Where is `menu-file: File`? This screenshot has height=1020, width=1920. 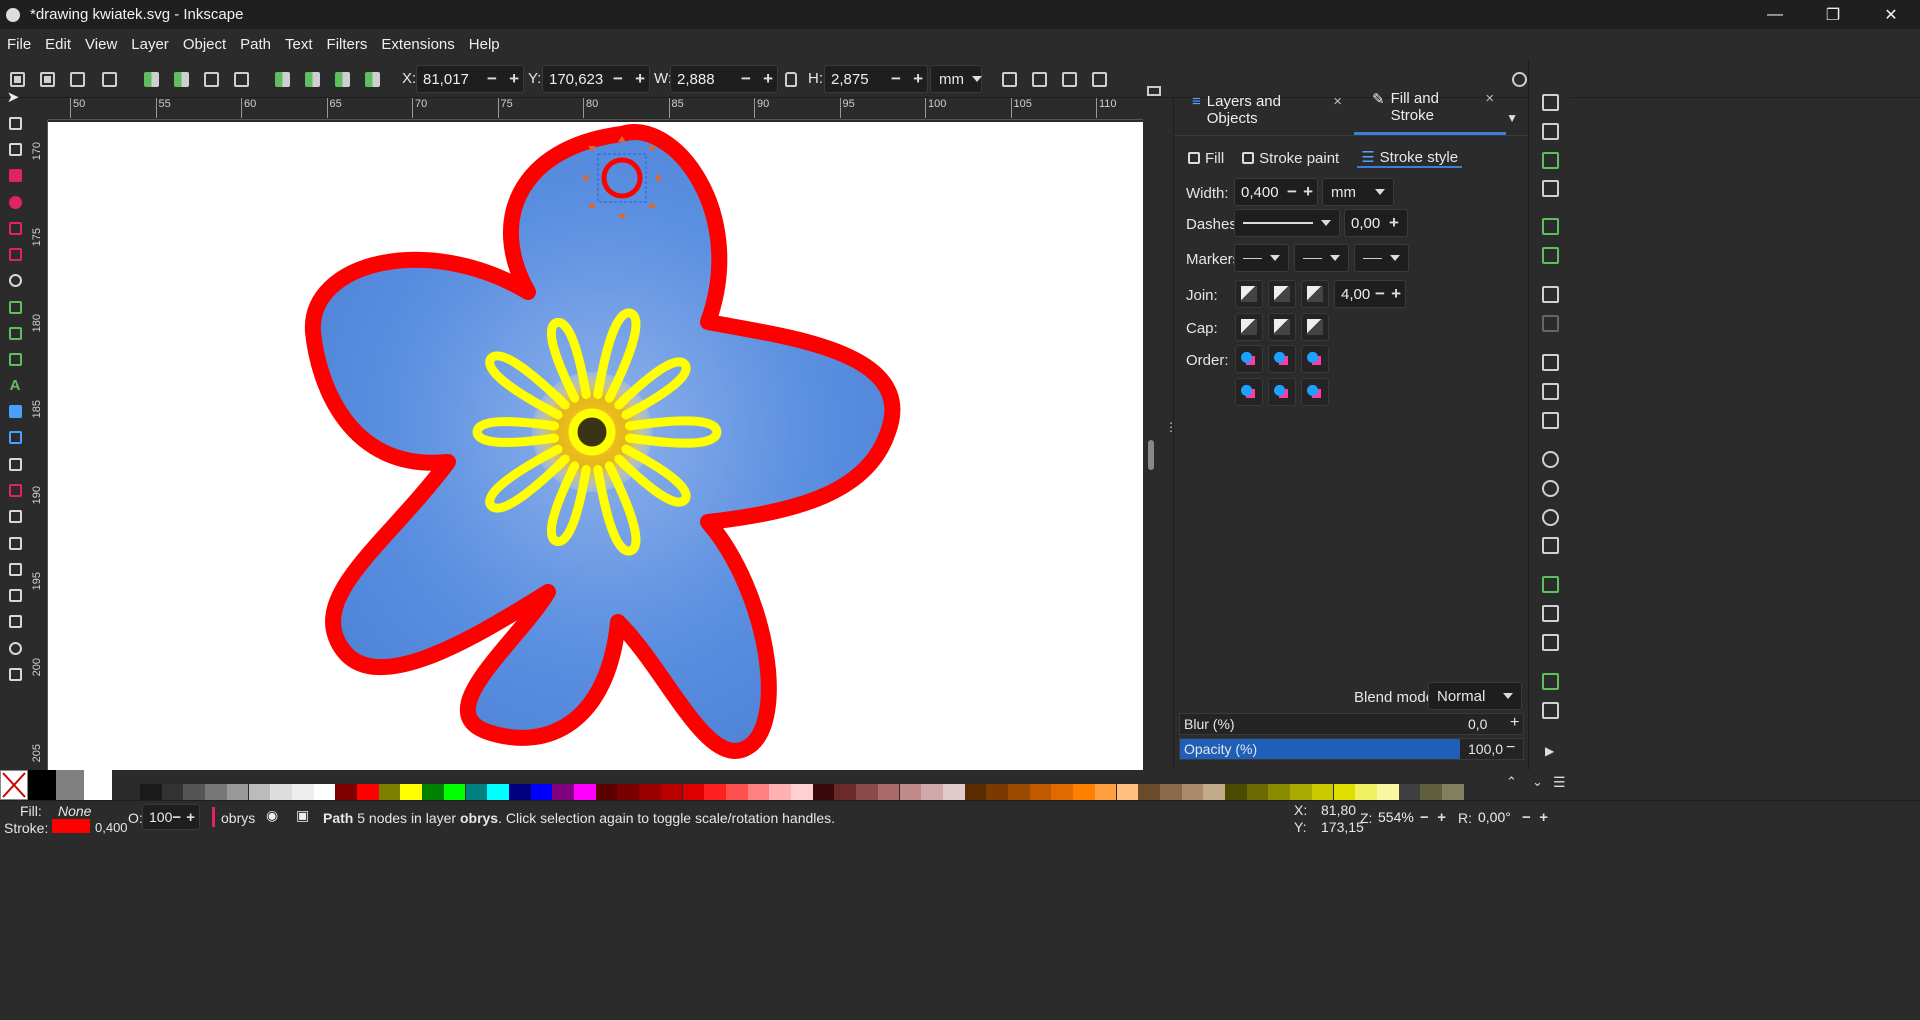
menu-file: File is located at coordinates (19, 44).